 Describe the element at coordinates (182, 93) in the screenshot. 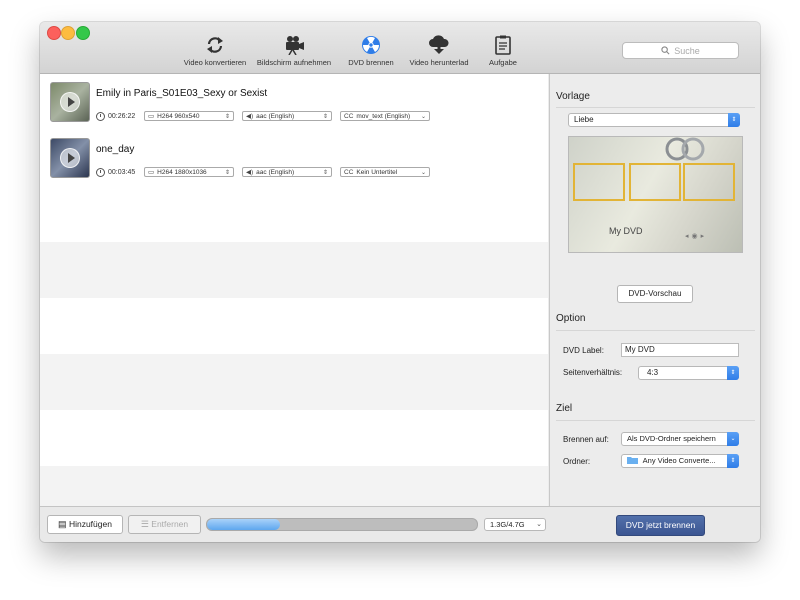

I see `video-title: Emily in Paris_S01E03_Sexy or Sexist` at that location.